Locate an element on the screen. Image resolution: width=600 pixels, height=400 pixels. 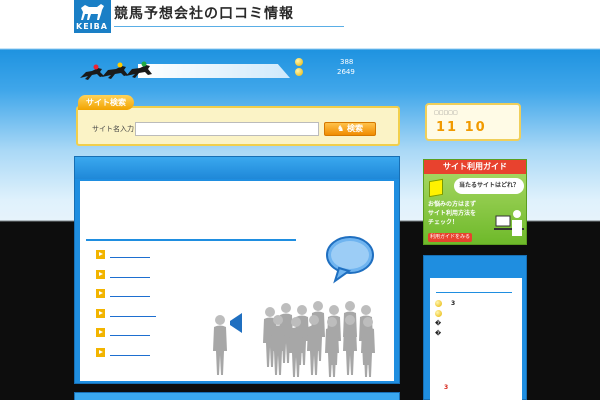
racing-horses-banner is located at coordinates (184, 72).